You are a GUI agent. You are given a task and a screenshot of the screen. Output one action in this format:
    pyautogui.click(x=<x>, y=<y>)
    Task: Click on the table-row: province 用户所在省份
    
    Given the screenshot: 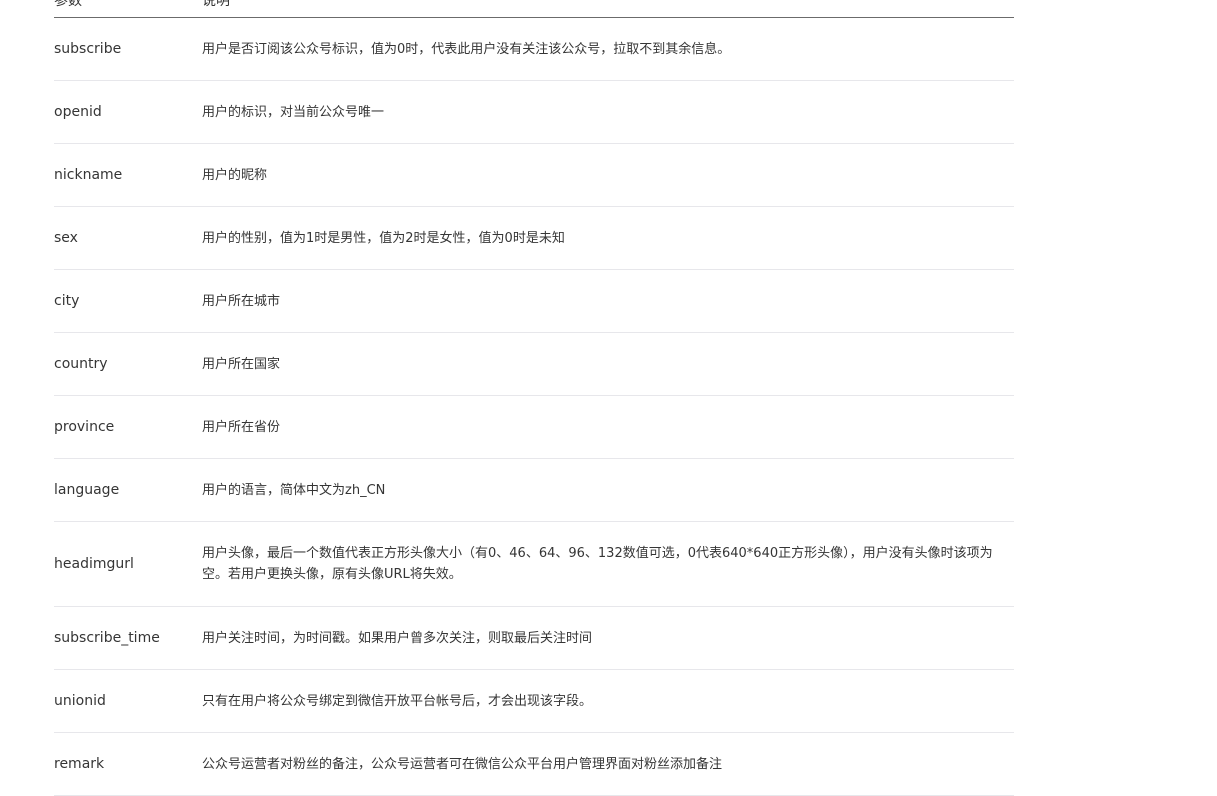 What is the action you would take?
    pyautogui.click(x=534, y=427)
    